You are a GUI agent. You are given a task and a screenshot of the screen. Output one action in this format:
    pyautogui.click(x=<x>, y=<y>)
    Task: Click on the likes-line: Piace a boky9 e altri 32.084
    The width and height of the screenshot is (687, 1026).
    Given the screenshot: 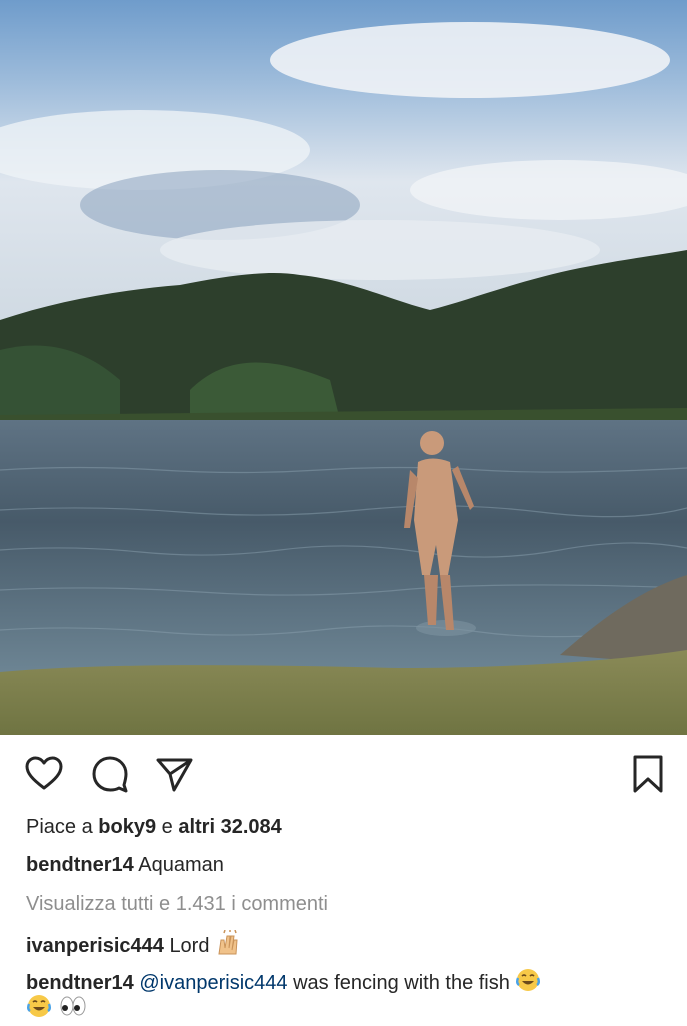 What is the action you would take?
    pyautogui.click(x=346, y=827)
    